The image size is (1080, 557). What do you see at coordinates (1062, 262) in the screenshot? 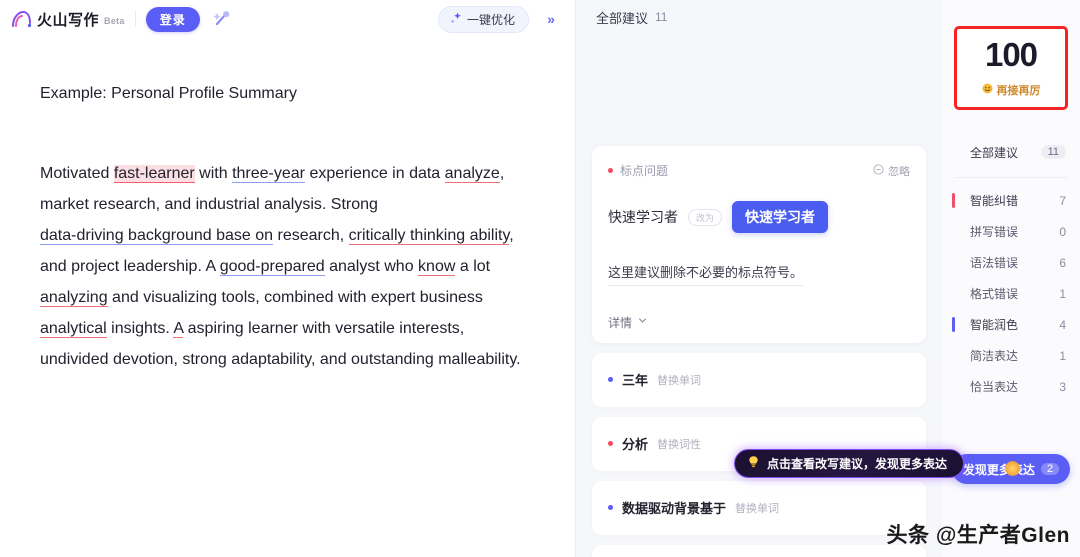
I see `category-count: 6` at bounding box center [1062, 262].